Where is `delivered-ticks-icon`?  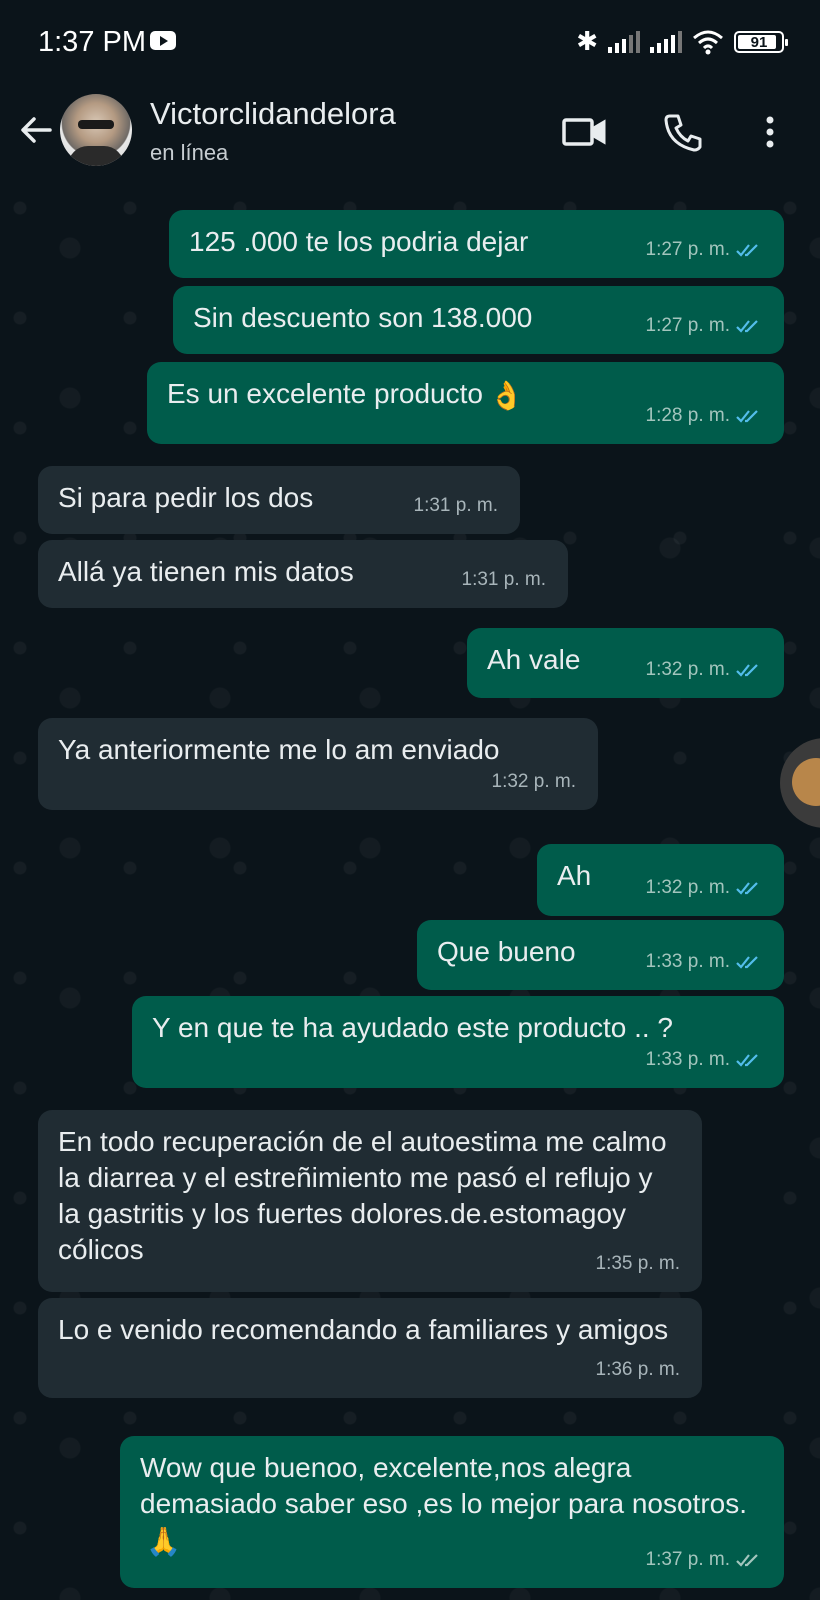 delivered-ticks-icon is located at coordinates (747, 1560).